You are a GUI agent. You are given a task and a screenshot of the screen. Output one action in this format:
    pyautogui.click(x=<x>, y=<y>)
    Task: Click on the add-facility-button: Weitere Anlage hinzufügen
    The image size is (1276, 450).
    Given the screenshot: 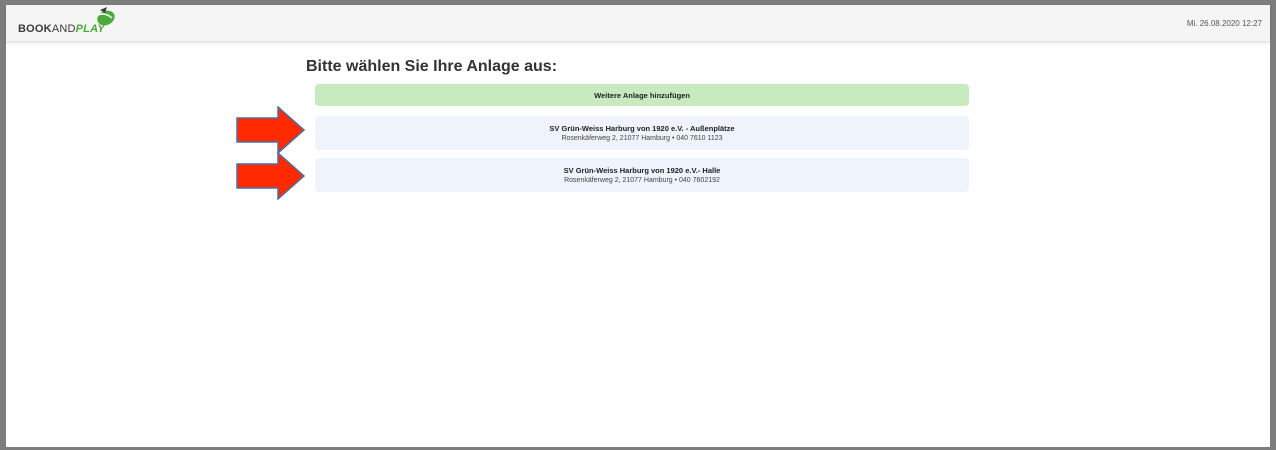 What is the action you would take?
    pyautogui.click(x=642, y=95)
    